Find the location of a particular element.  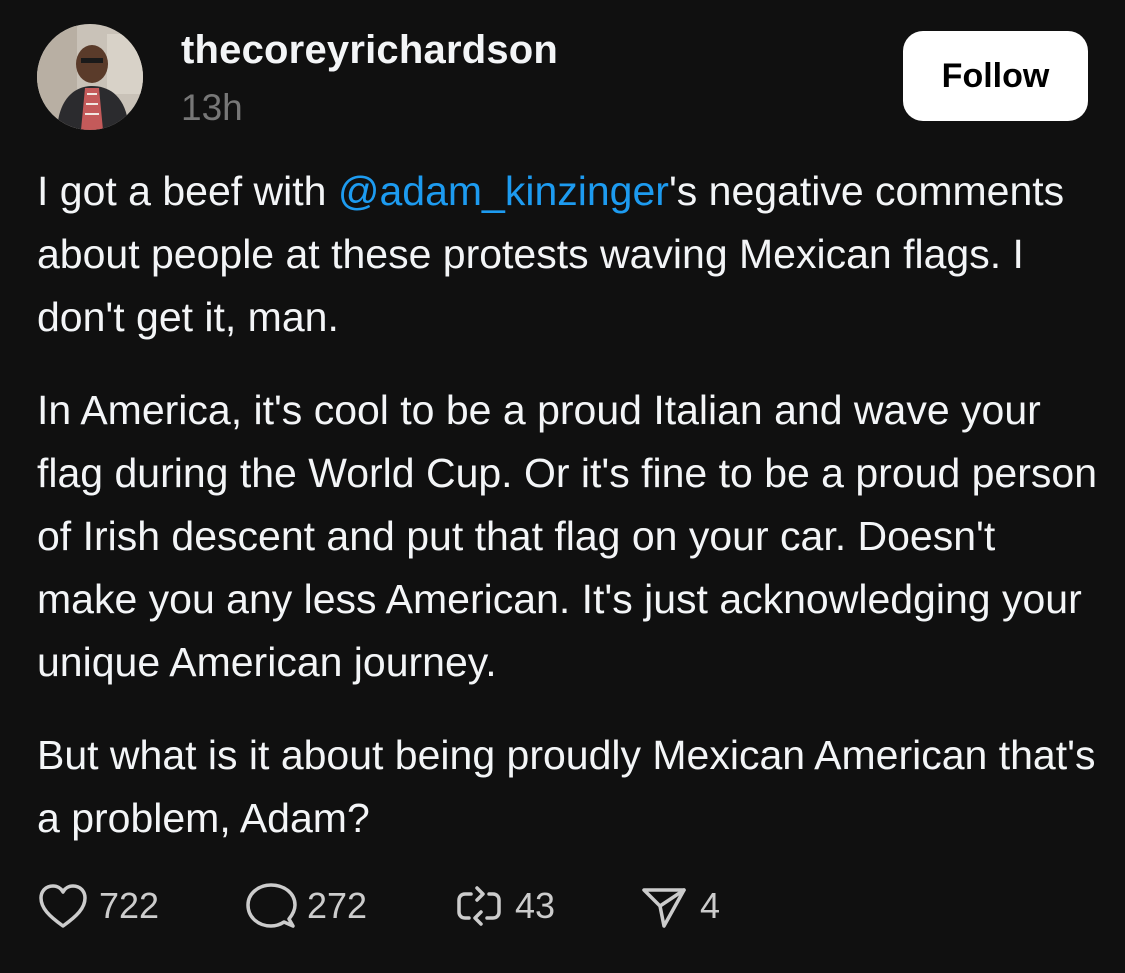

post-timestamp: 13h is located at coordinates (212, 107).